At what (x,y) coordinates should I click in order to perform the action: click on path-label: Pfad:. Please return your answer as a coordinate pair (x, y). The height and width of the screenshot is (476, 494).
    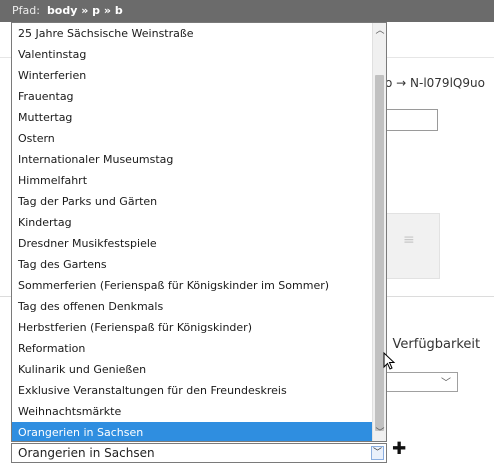
    Looking at the image, I should click on (26, 10).